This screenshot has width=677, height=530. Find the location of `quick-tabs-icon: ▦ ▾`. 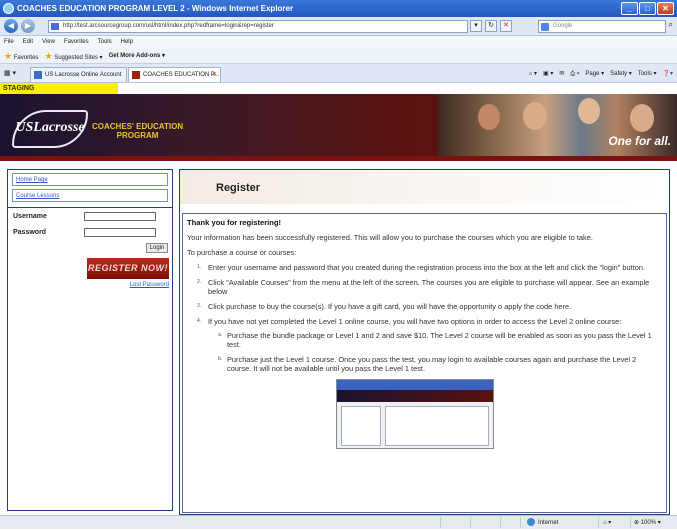

quick-tabs-icon: ▦ ▾ is located at coordinates (10, 73).